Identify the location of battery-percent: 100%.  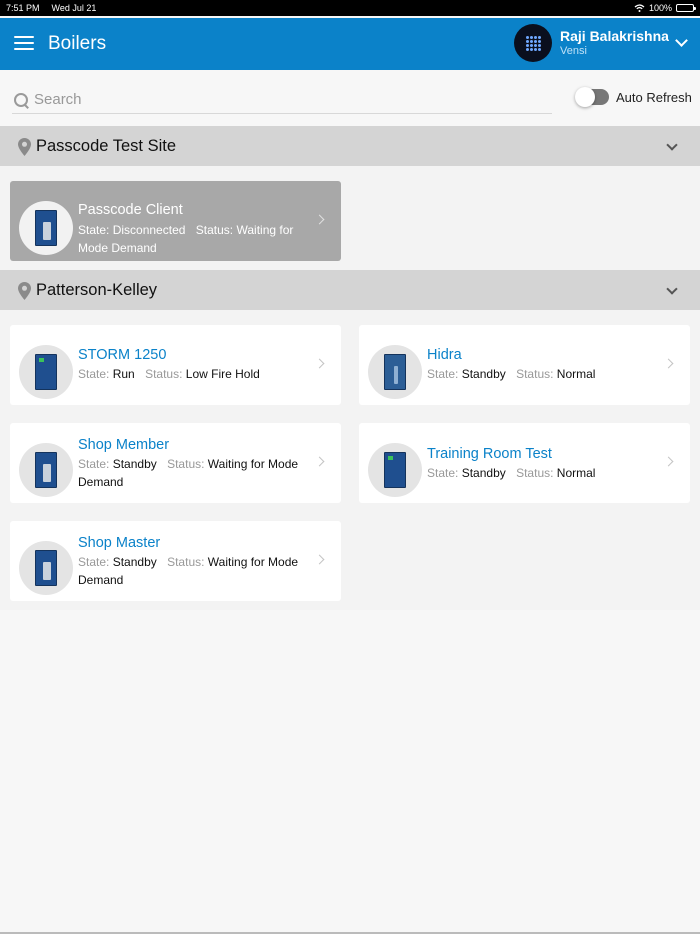
(660, 8).